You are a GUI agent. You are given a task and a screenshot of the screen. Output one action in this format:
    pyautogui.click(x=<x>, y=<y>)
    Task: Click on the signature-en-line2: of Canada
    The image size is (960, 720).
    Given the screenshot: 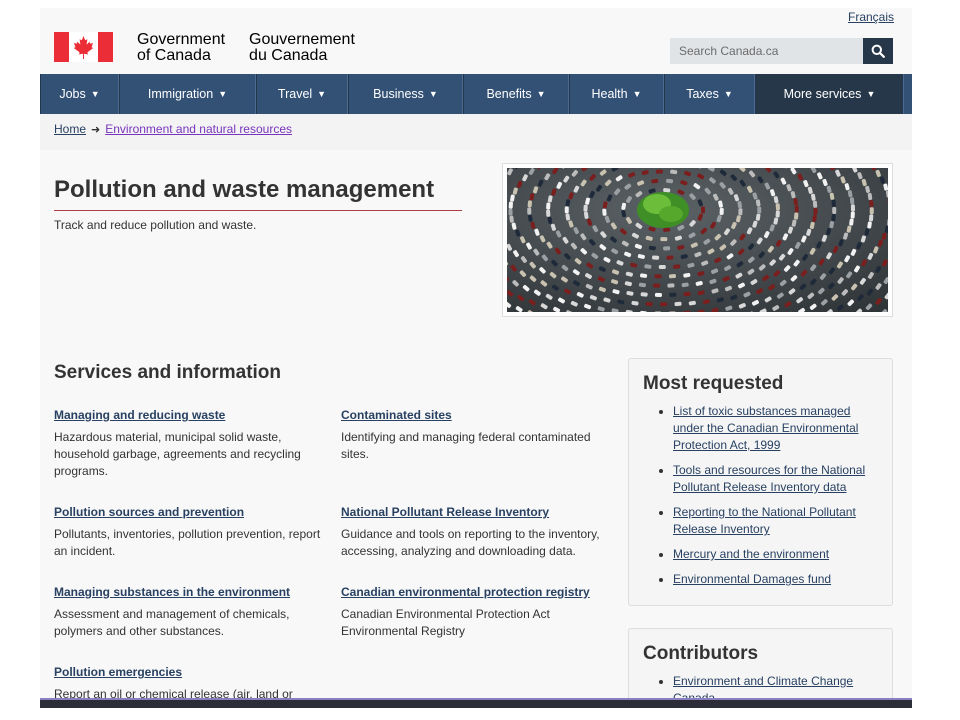 What is the action you would take?
    pyautogui.click(x=174, y=55)
    